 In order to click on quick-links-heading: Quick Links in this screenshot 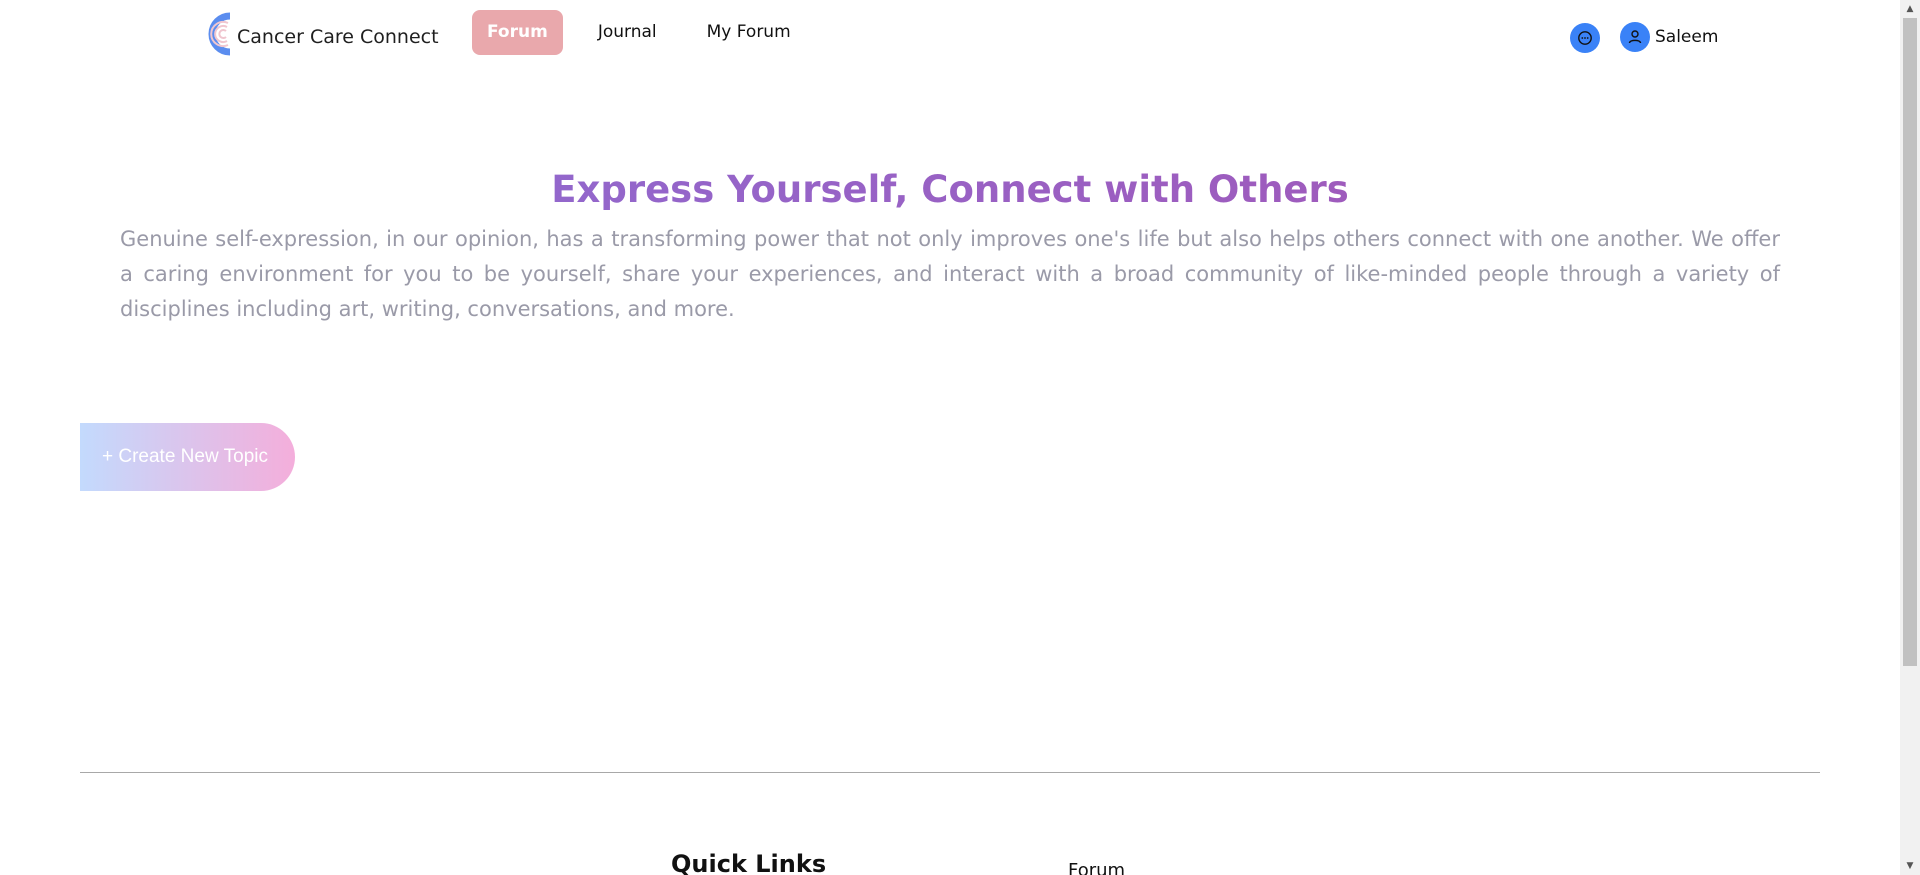, I will do `click(749, 862)`.